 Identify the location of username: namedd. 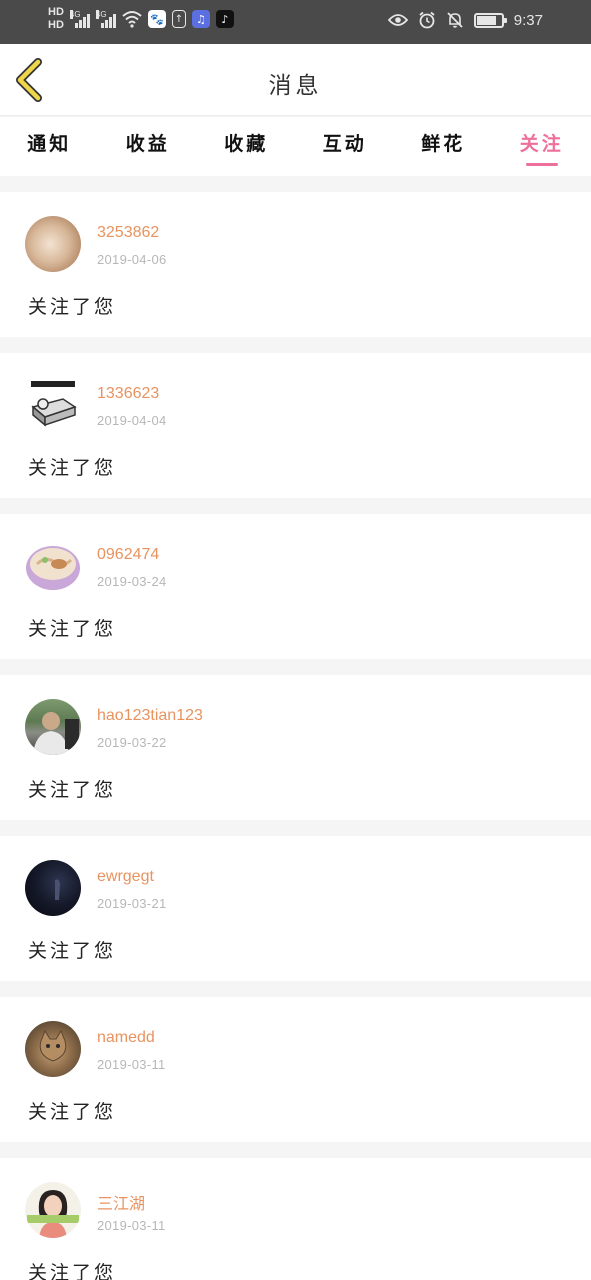
(126, 1038).